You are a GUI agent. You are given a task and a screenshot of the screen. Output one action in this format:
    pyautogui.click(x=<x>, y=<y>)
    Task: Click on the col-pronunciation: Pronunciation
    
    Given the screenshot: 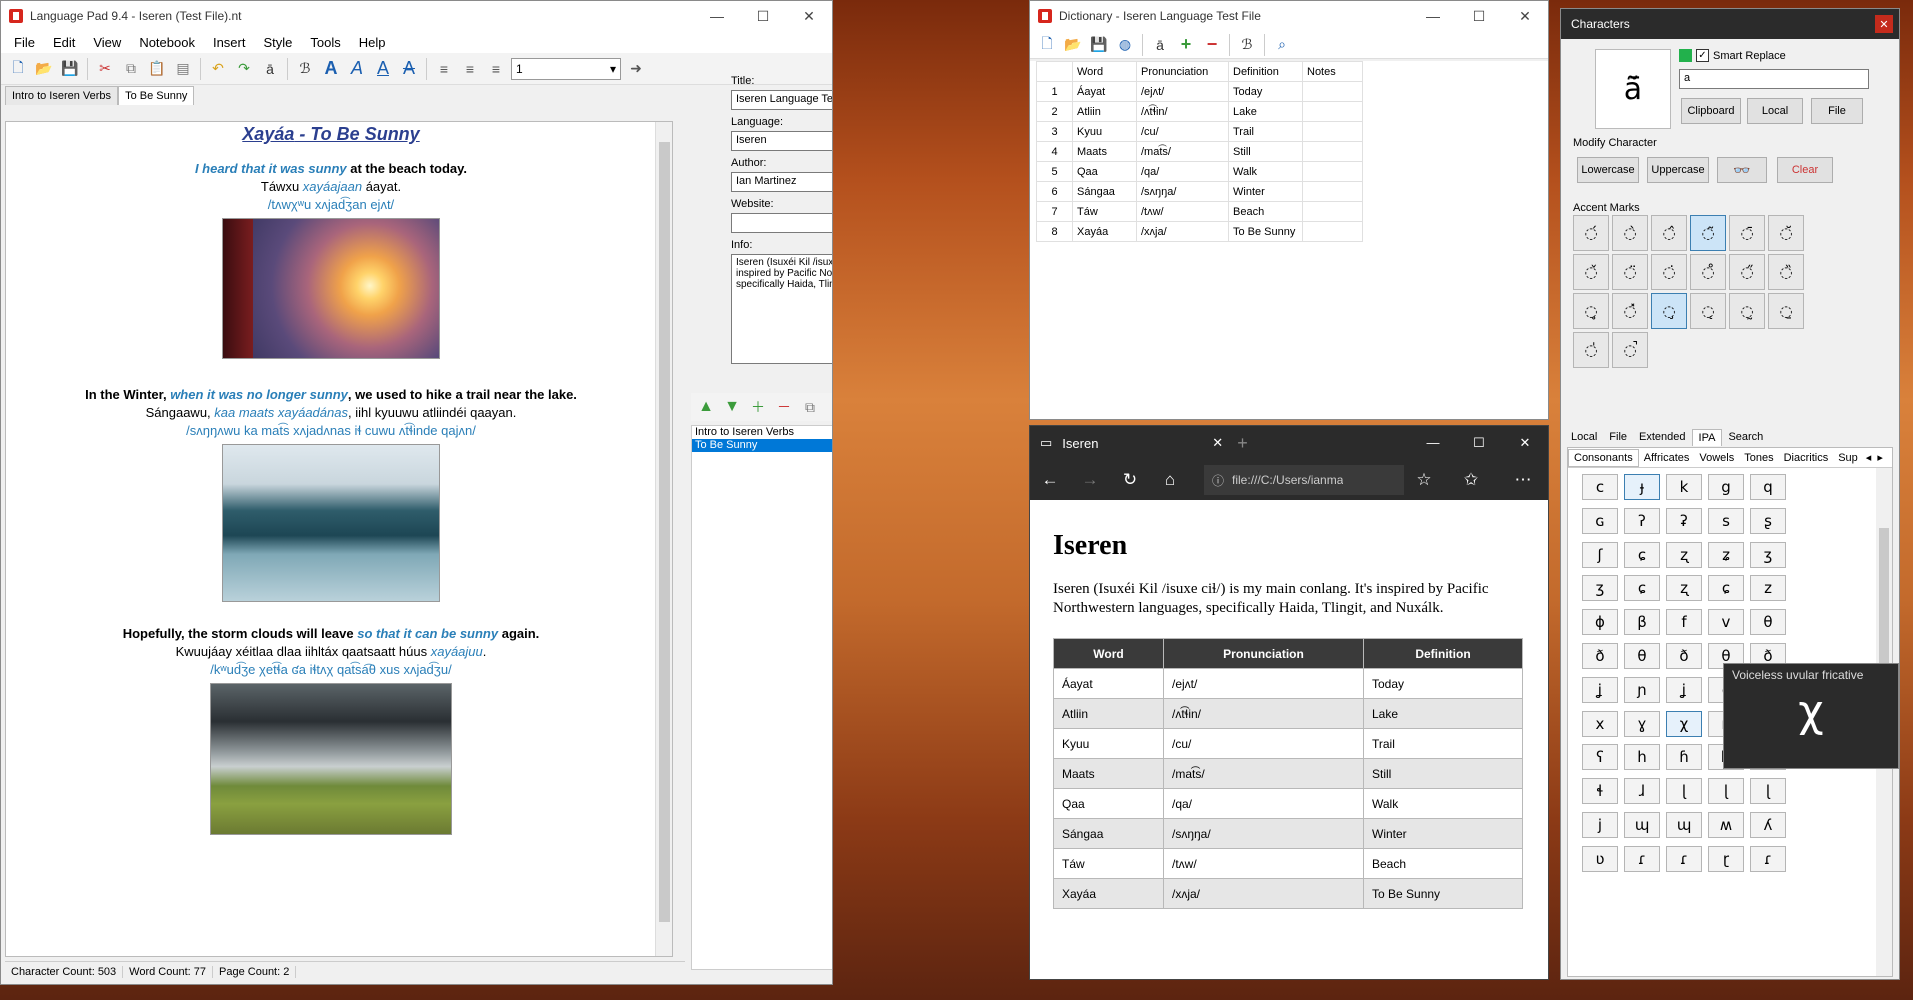 What is the action you would take?
    pyautogui.click(x=1182, y=71)
    